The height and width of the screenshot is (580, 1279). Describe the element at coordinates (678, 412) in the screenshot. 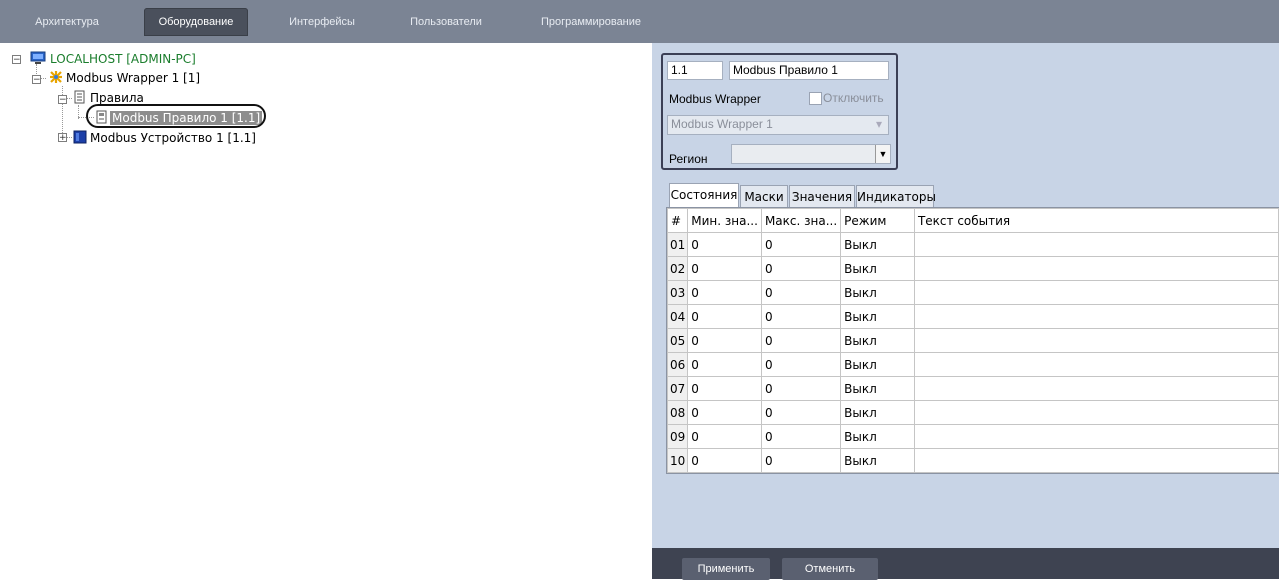

I see `row-number-cell: 08` at that location.